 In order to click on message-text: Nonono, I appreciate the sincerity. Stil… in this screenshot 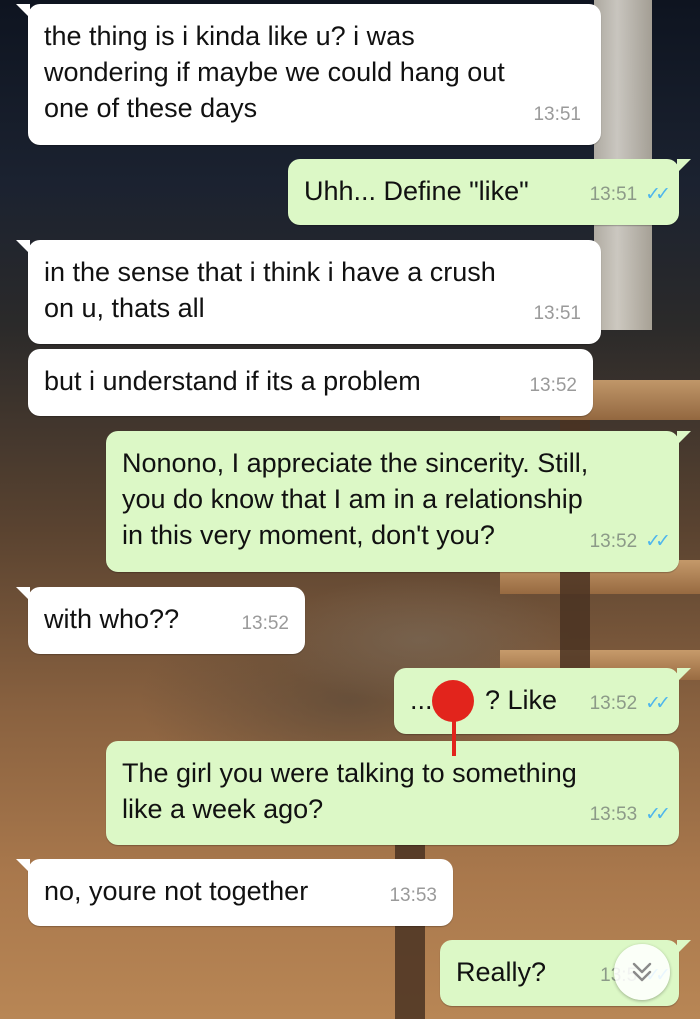, I will do `click(355, 499)`.